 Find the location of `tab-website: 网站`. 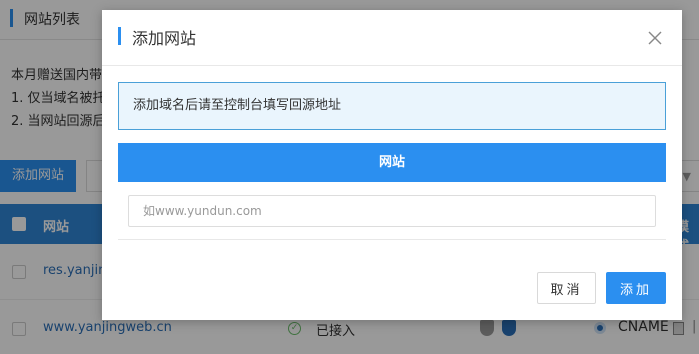

tab-website: 网站 is located at coordinates (392, 162).